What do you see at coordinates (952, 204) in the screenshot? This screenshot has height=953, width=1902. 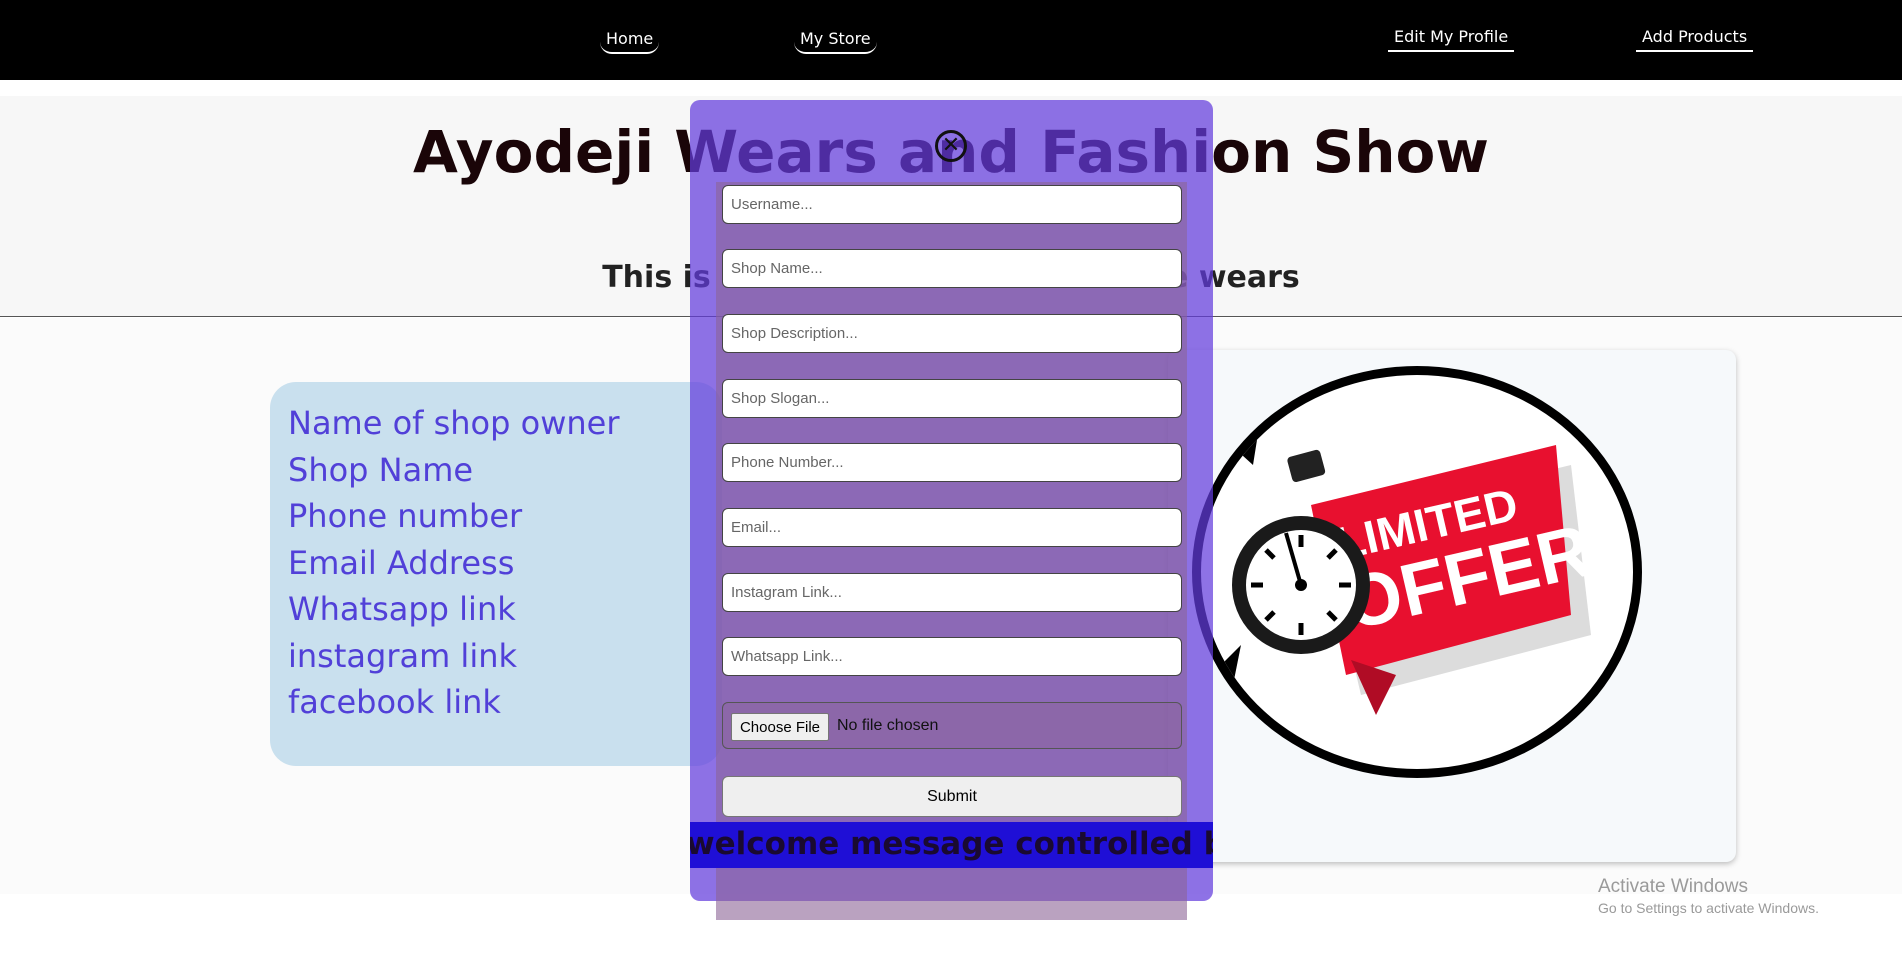 I see `username-field` at bounding box center [952, 204].